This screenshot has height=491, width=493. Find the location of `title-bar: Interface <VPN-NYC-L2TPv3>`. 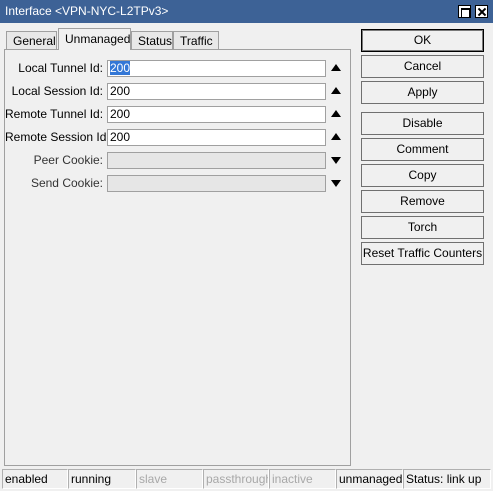

title-bar: Interface <VPN-NYC-L2TPv3> is located at coordinates (246, 11).